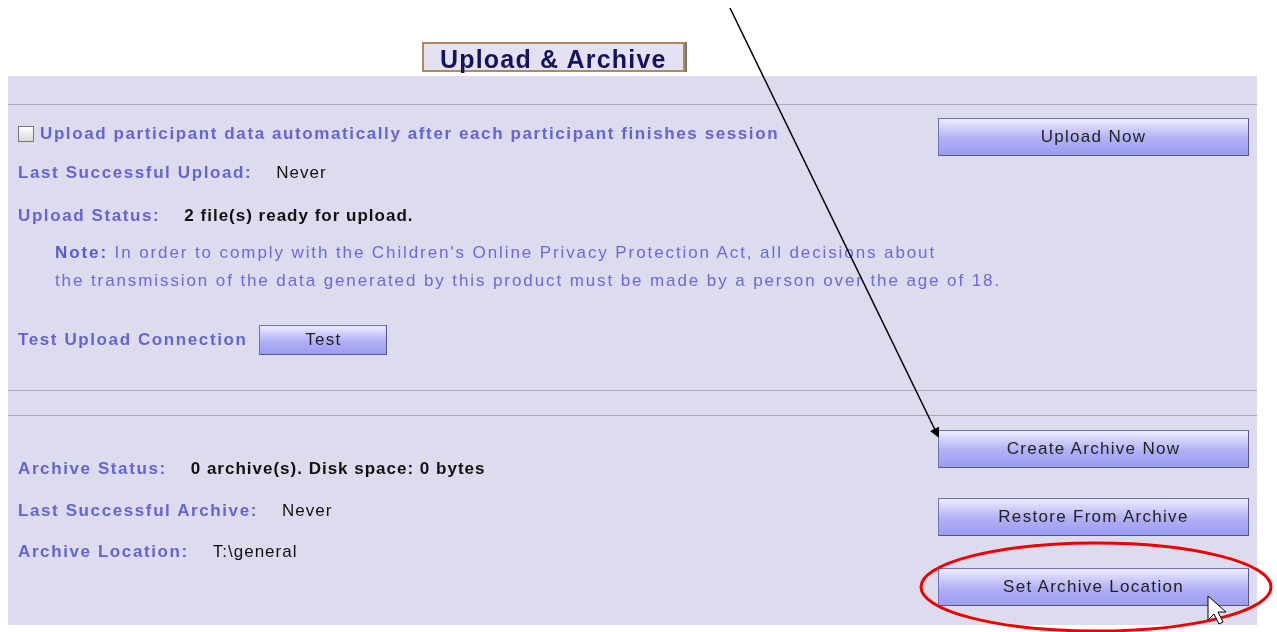 This screenshot has height=632, width=1277. I want to click on cursor-icon, so click(1217, 610).